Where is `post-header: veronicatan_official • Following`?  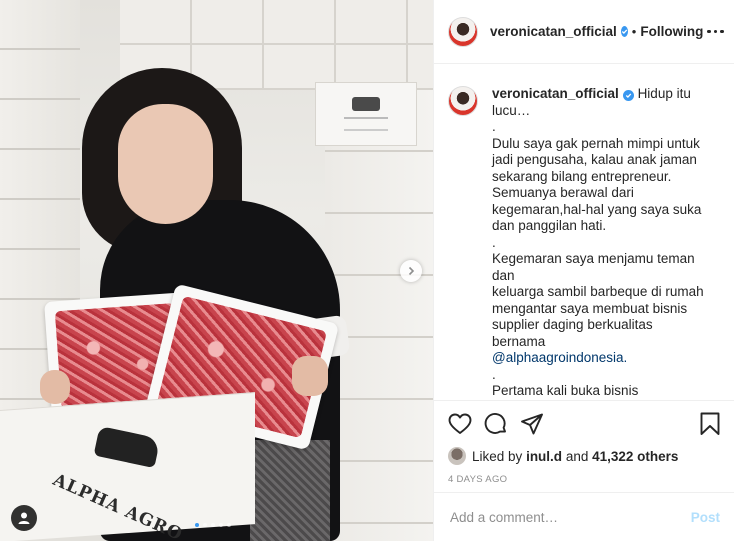 post-header: veronicatan_official • Following is located at coordinates (584, 32).